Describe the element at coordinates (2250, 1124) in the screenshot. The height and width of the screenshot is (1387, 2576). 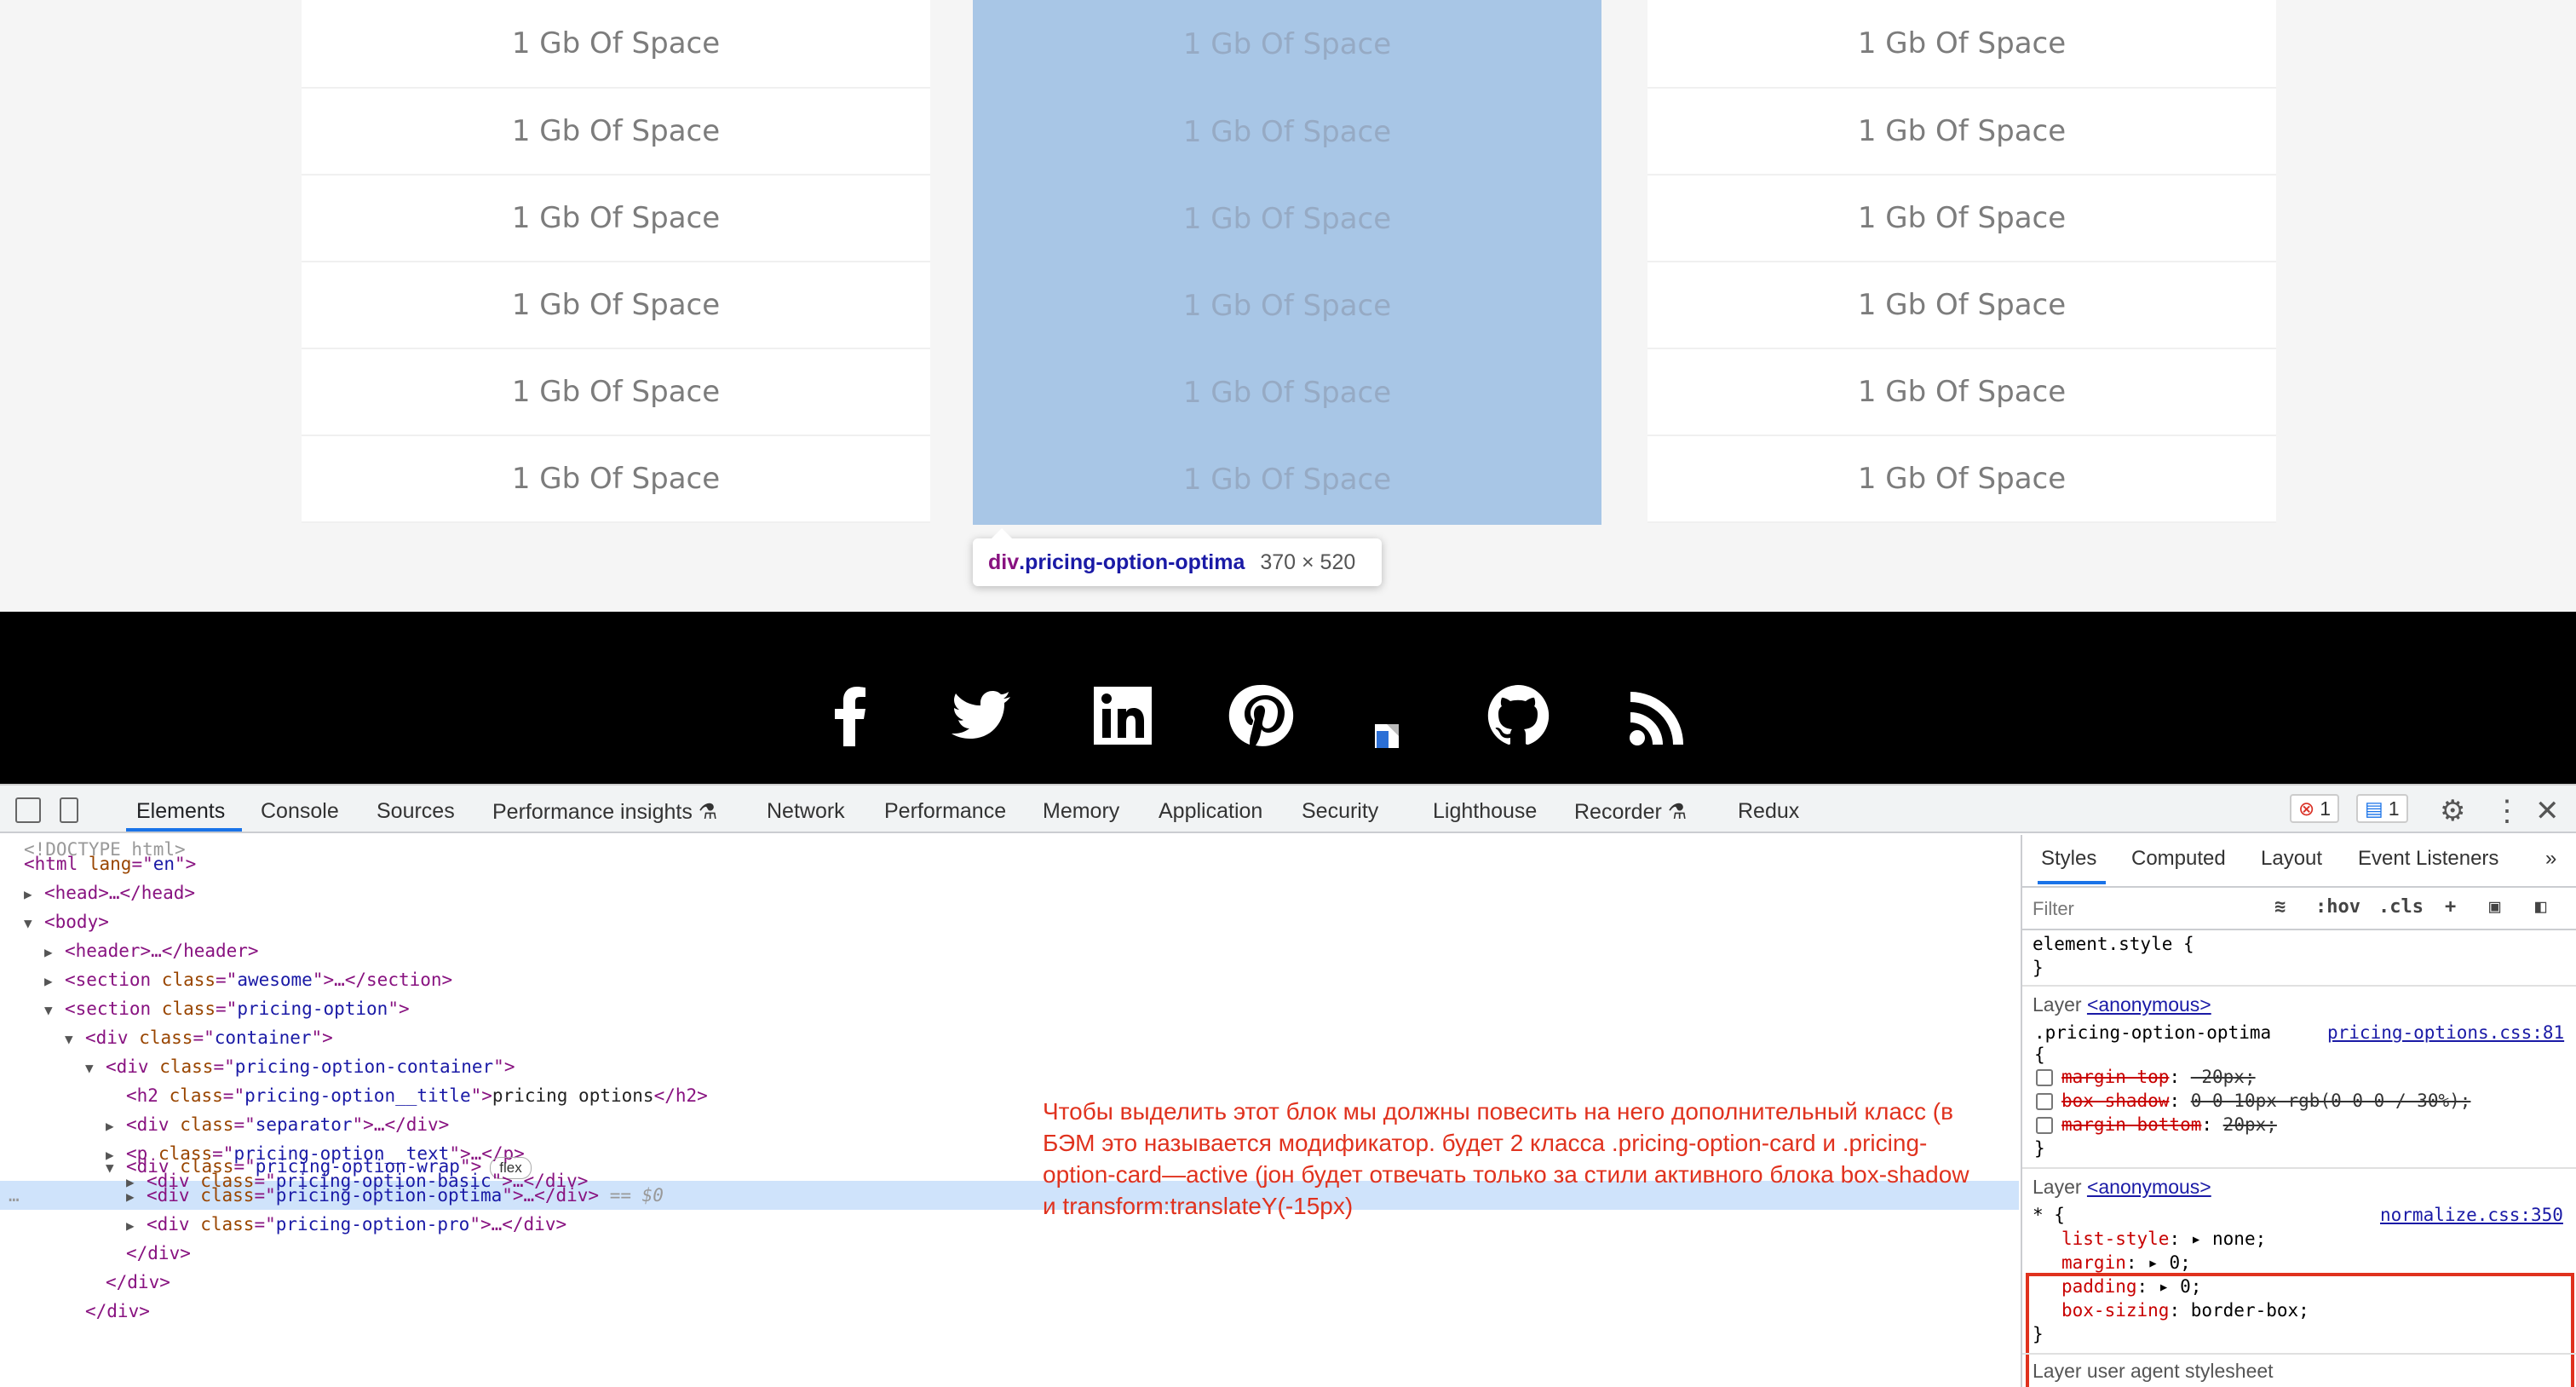
I see `property-value: 20px;` at that location.